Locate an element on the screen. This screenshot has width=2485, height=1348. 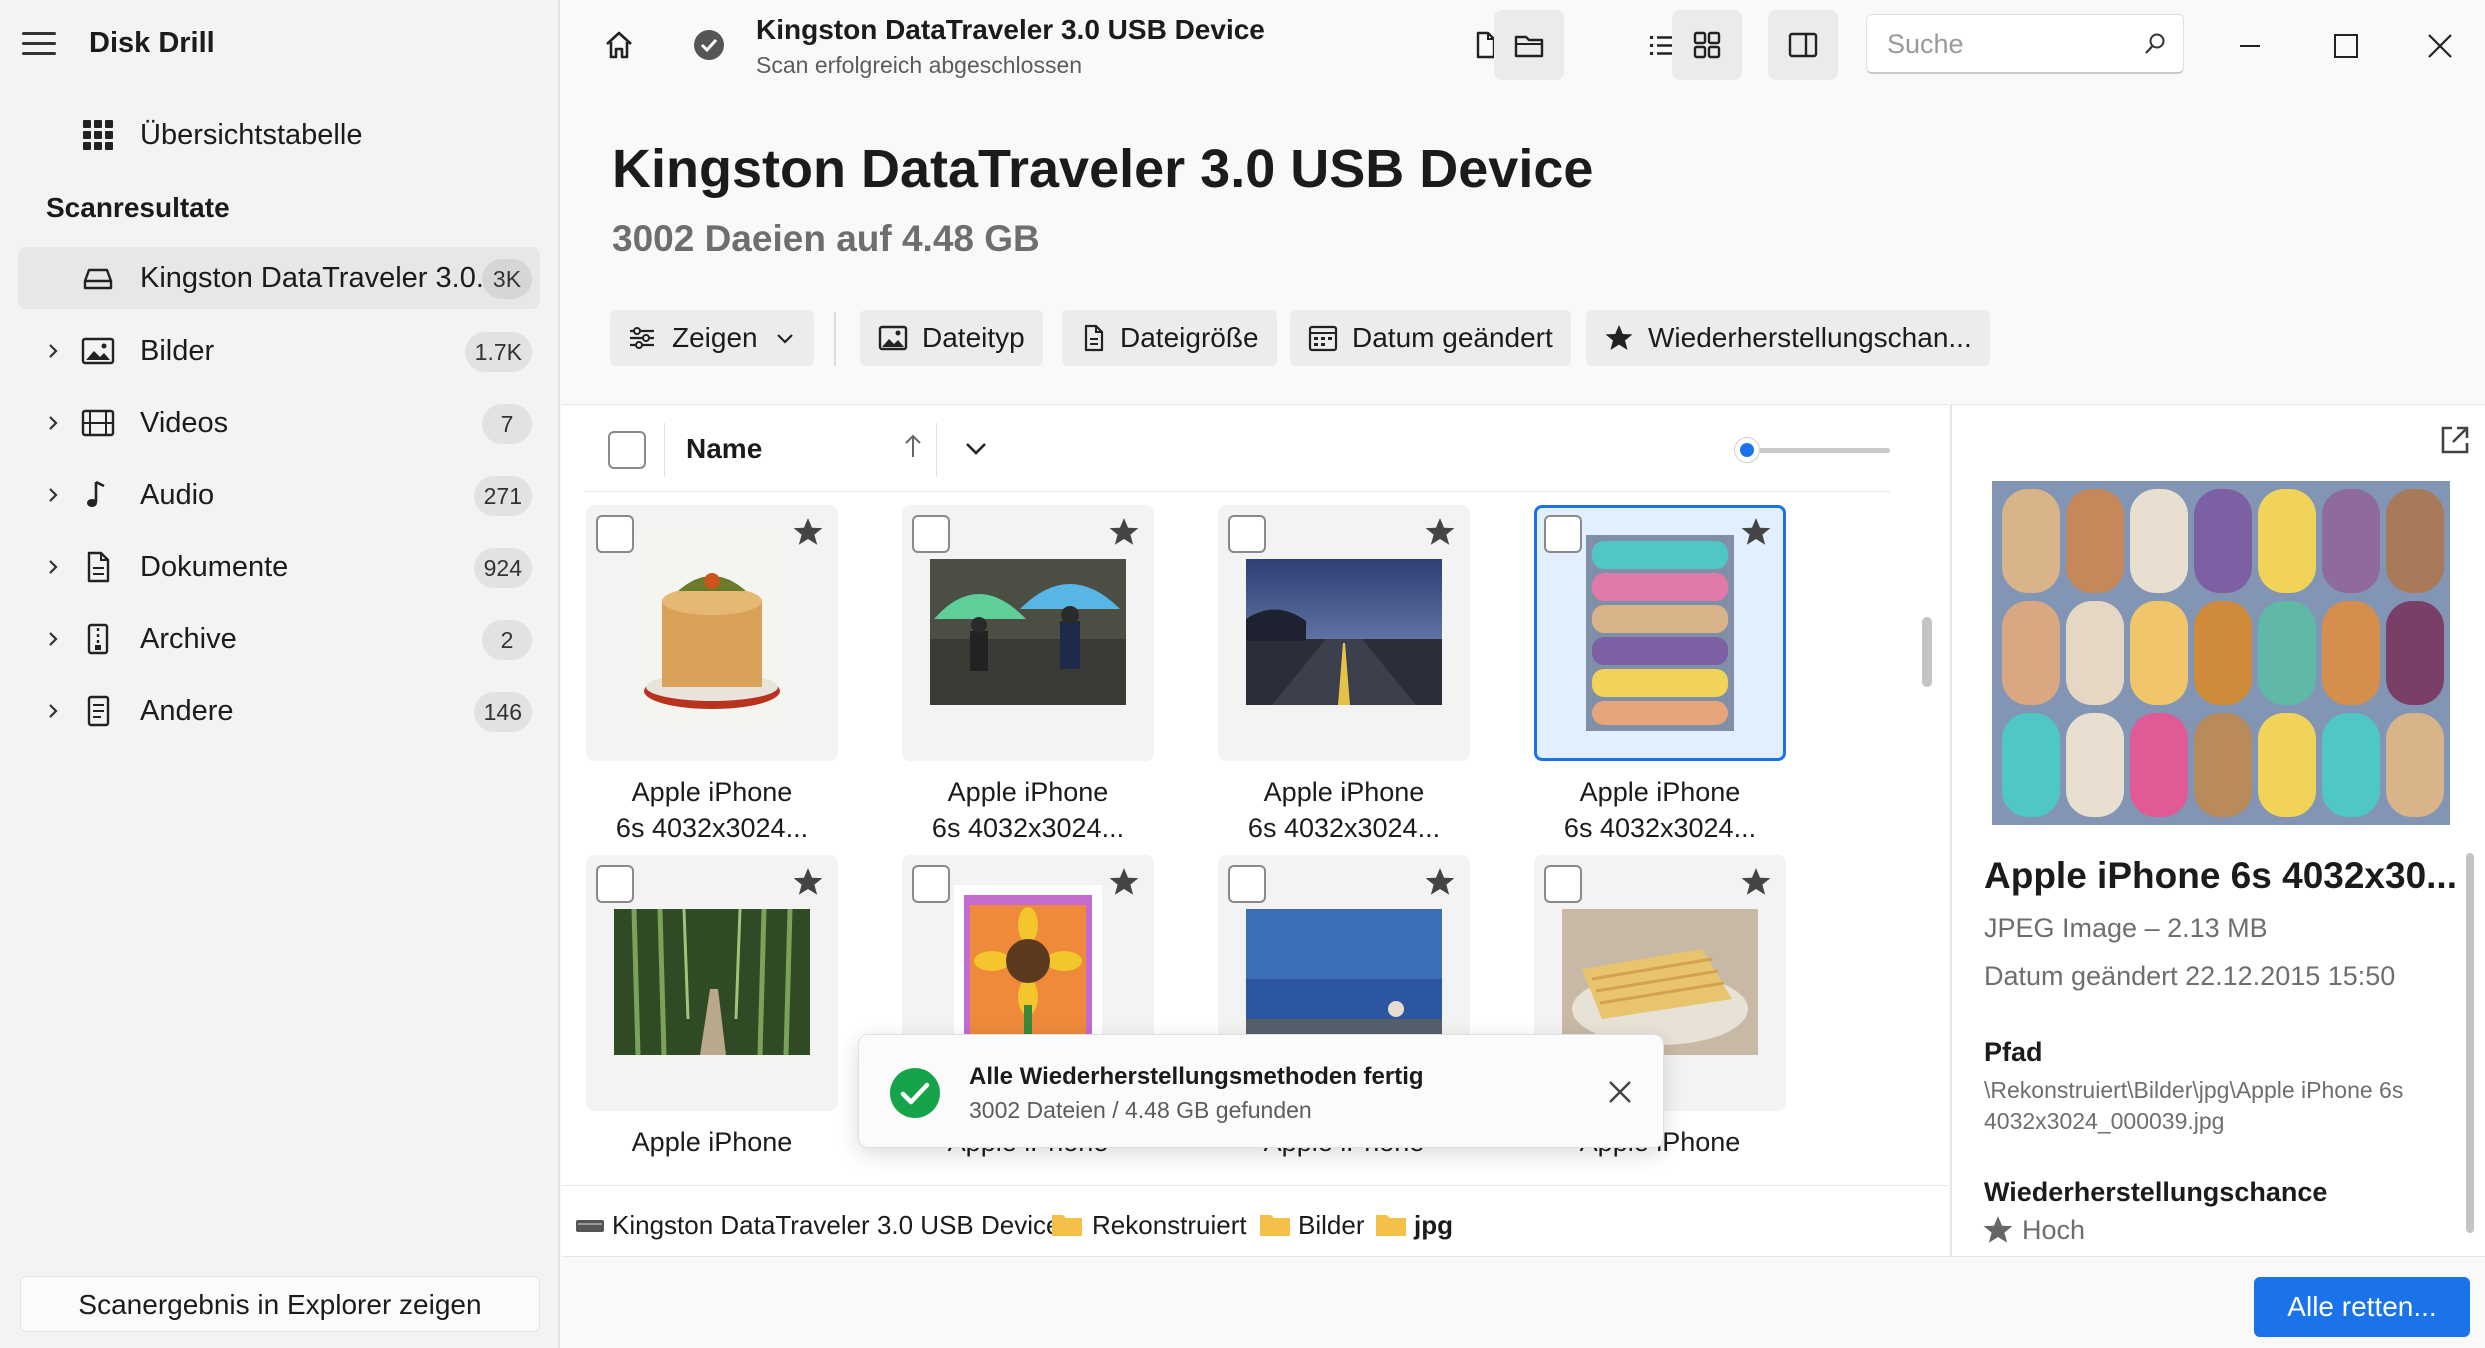
file-card: Apple iPhone is located at coordinates (712, 1006).